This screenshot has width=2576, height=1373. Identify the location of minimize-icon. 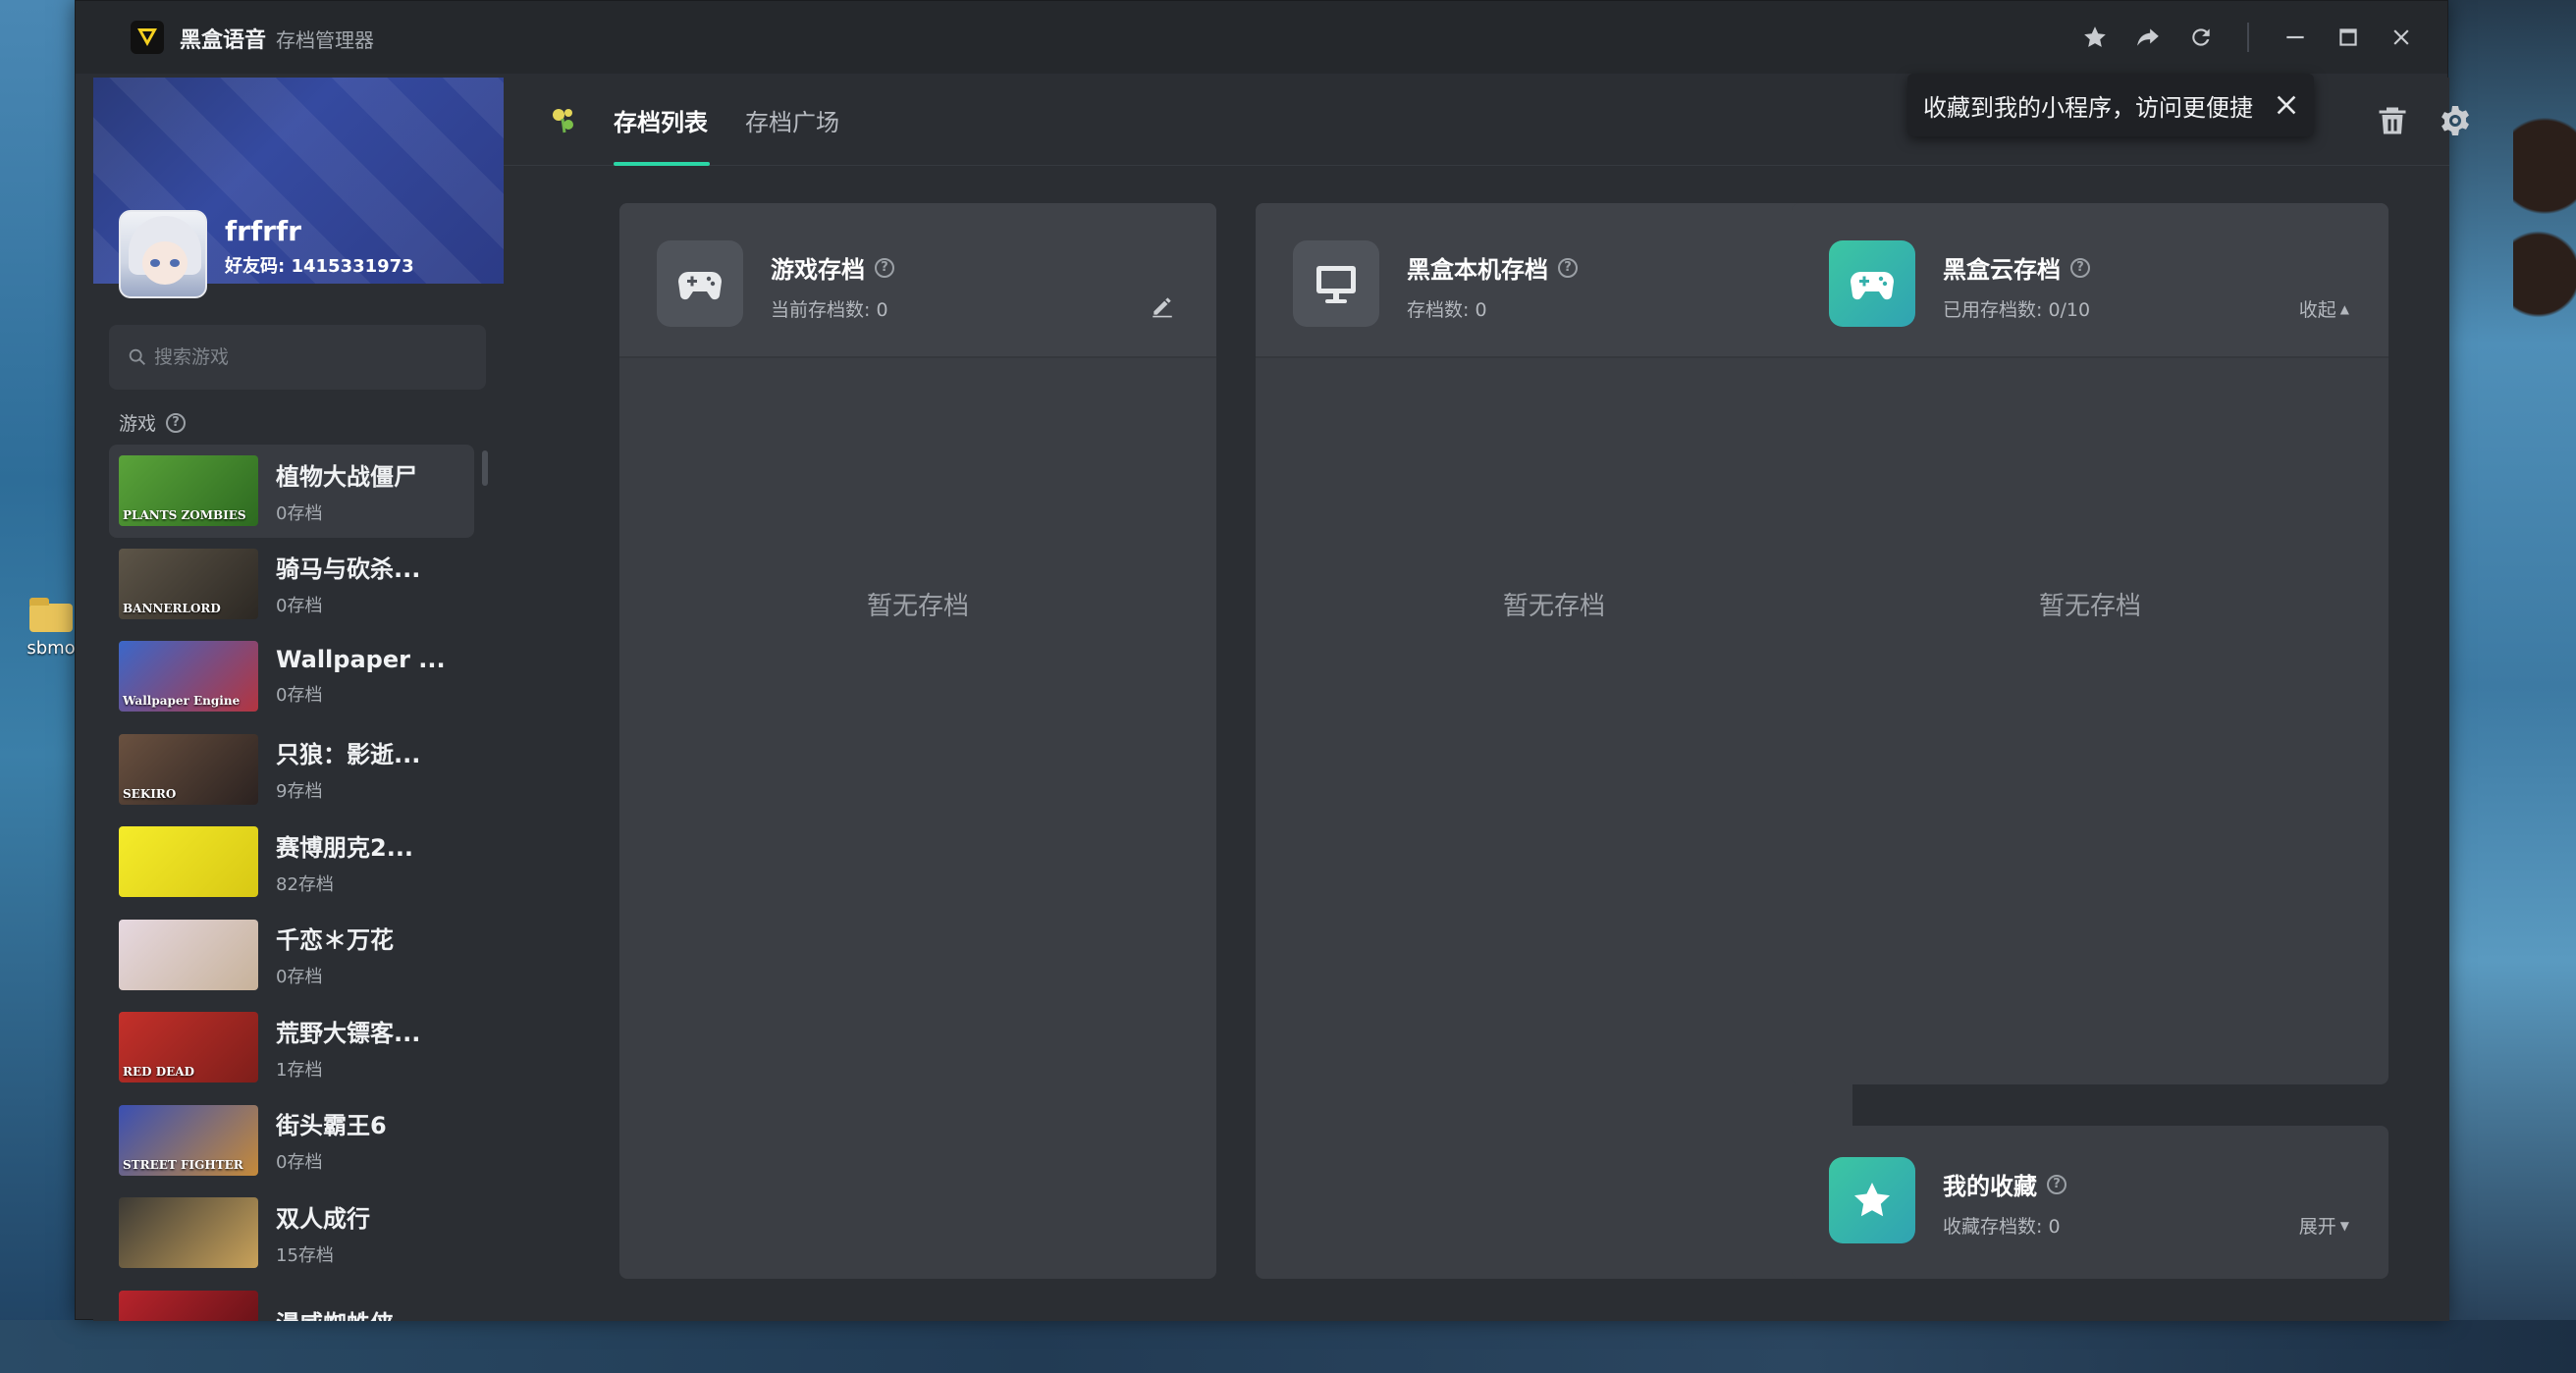
(2295, 37).